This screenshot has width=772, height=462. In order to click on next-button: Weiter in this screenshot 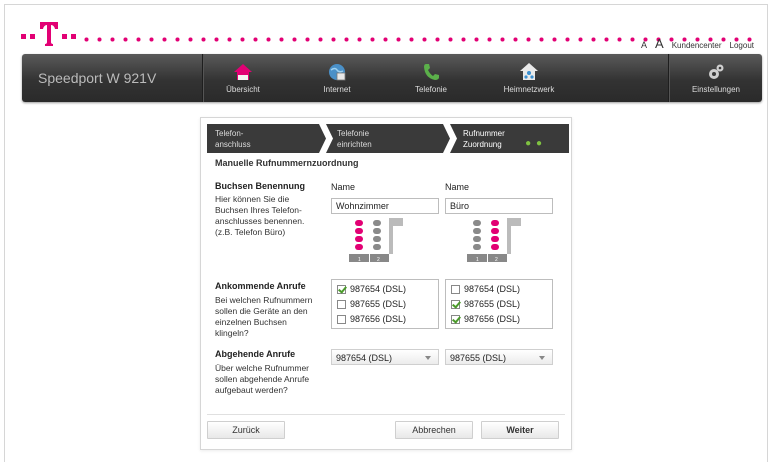, I will do `click(520, 430)`.